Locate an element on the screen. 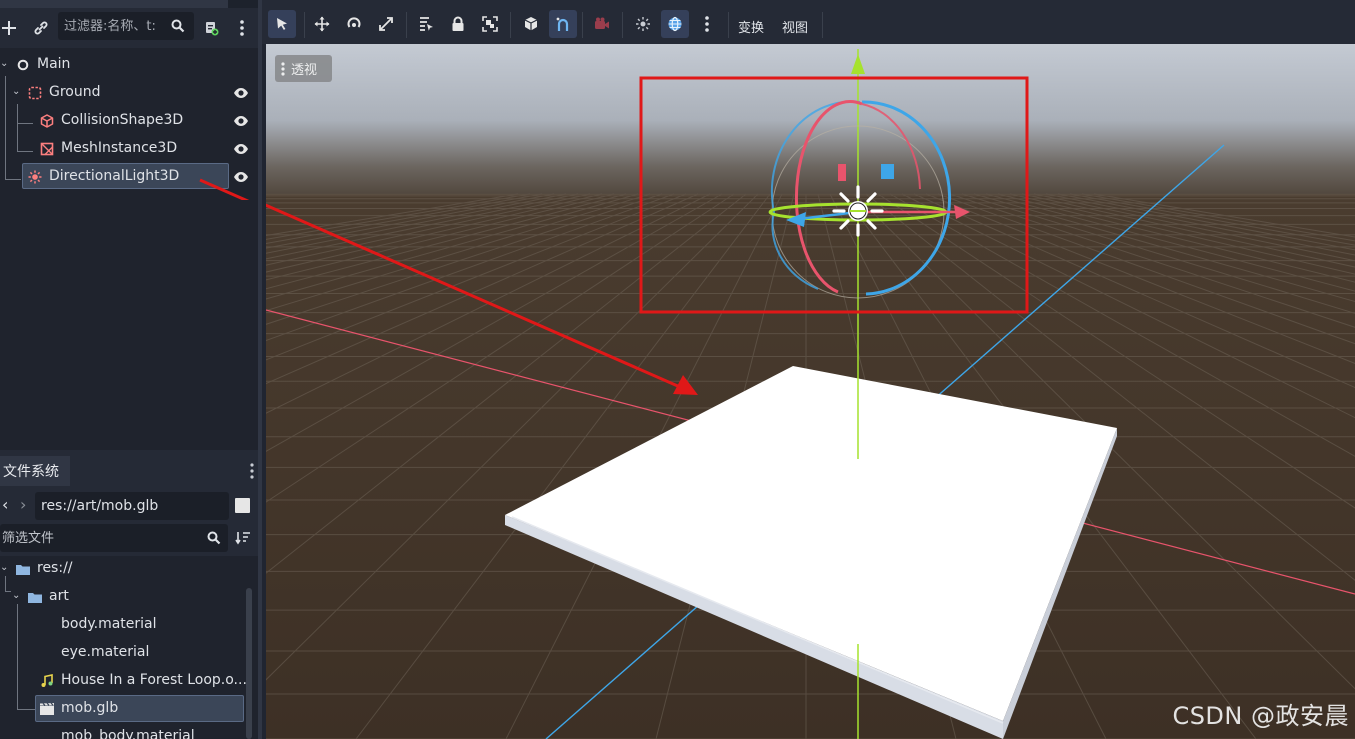  tree-node-label: MeshInstance3D is located at coordinates (119, 148).